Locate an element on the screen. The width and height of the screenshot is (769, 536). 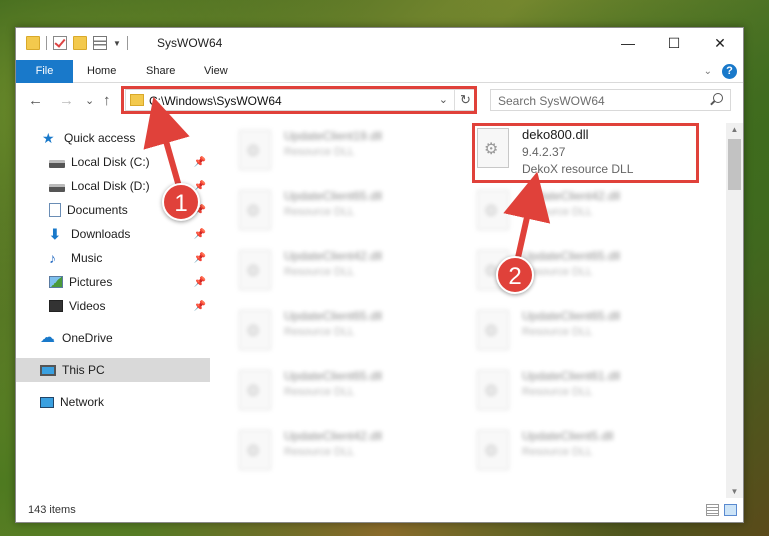
tab-view: View is located at coordinates (216, 71).